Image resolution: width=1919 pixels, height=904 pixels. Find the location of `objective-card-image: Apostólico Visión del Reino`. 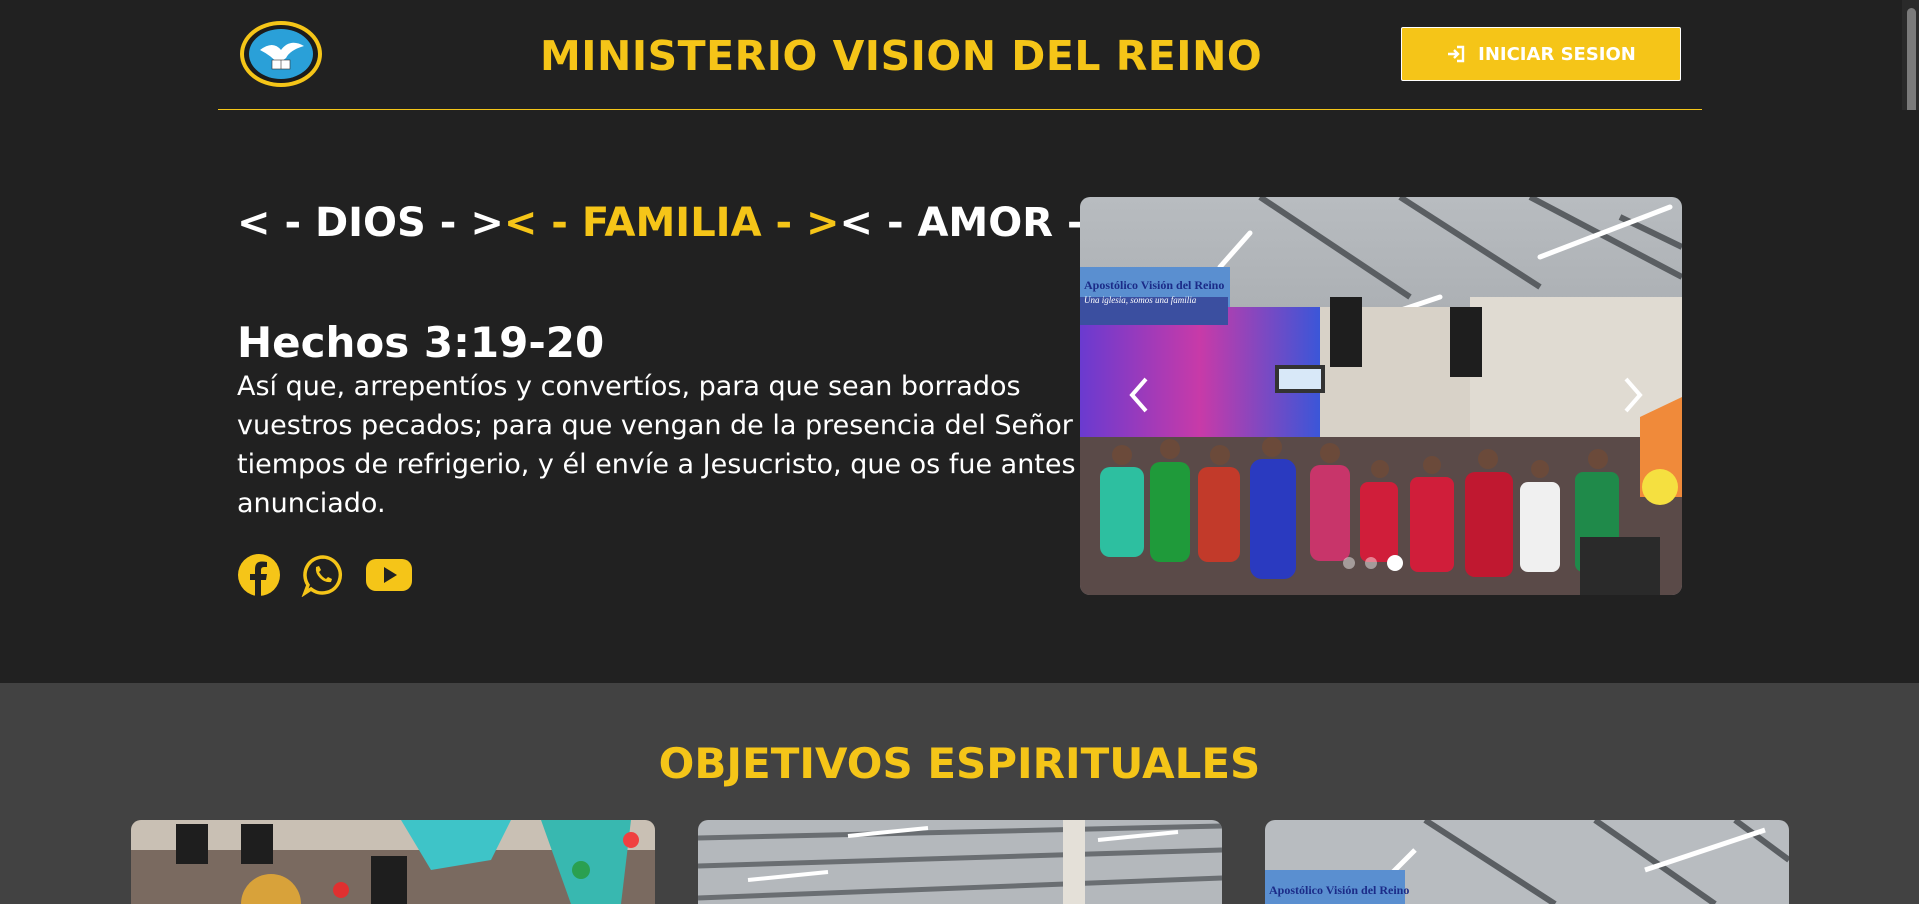

objective-card-image: Apostólico Visión del Reino is located at coordinates (1527, 862).